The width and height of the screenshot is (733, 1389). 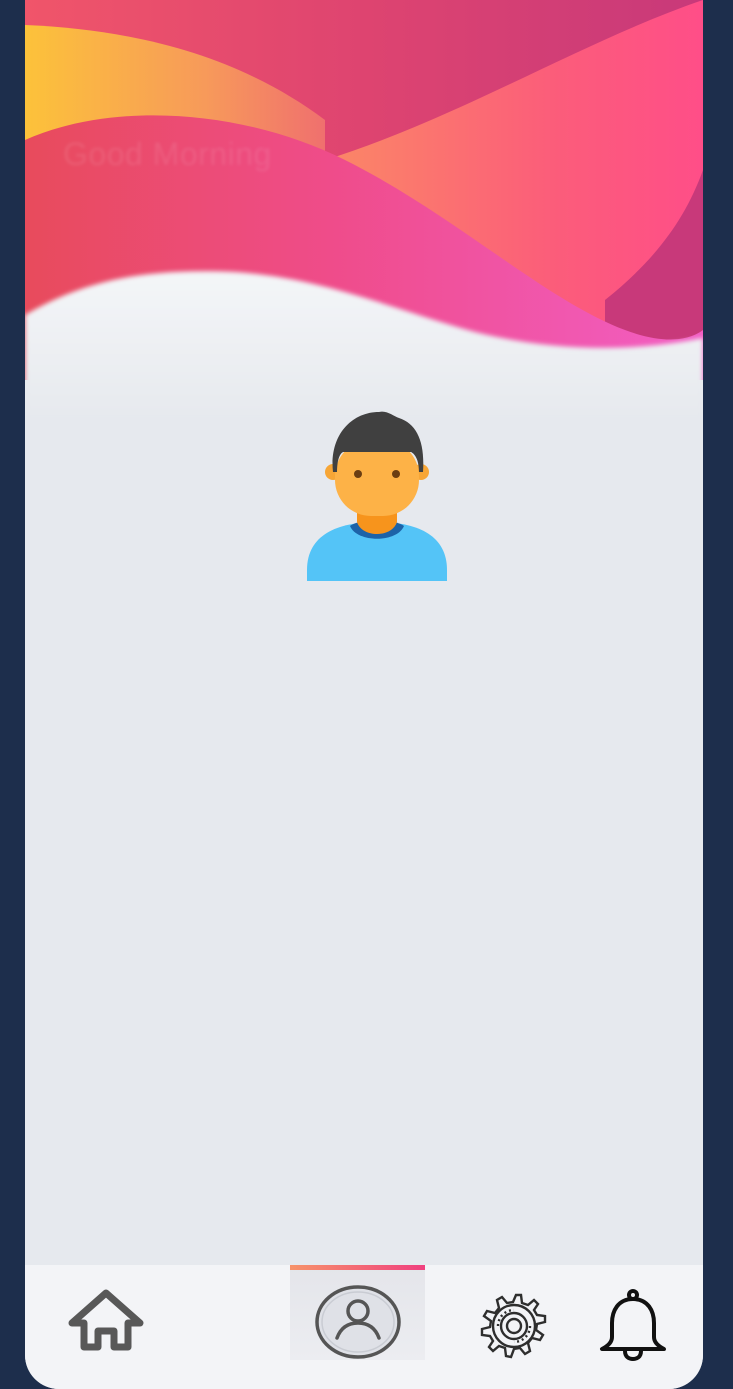 What do you see at coordinates (358, 1322) in the screenshot?
I see `user-circle-icon` at bounding box center [358, 1322].